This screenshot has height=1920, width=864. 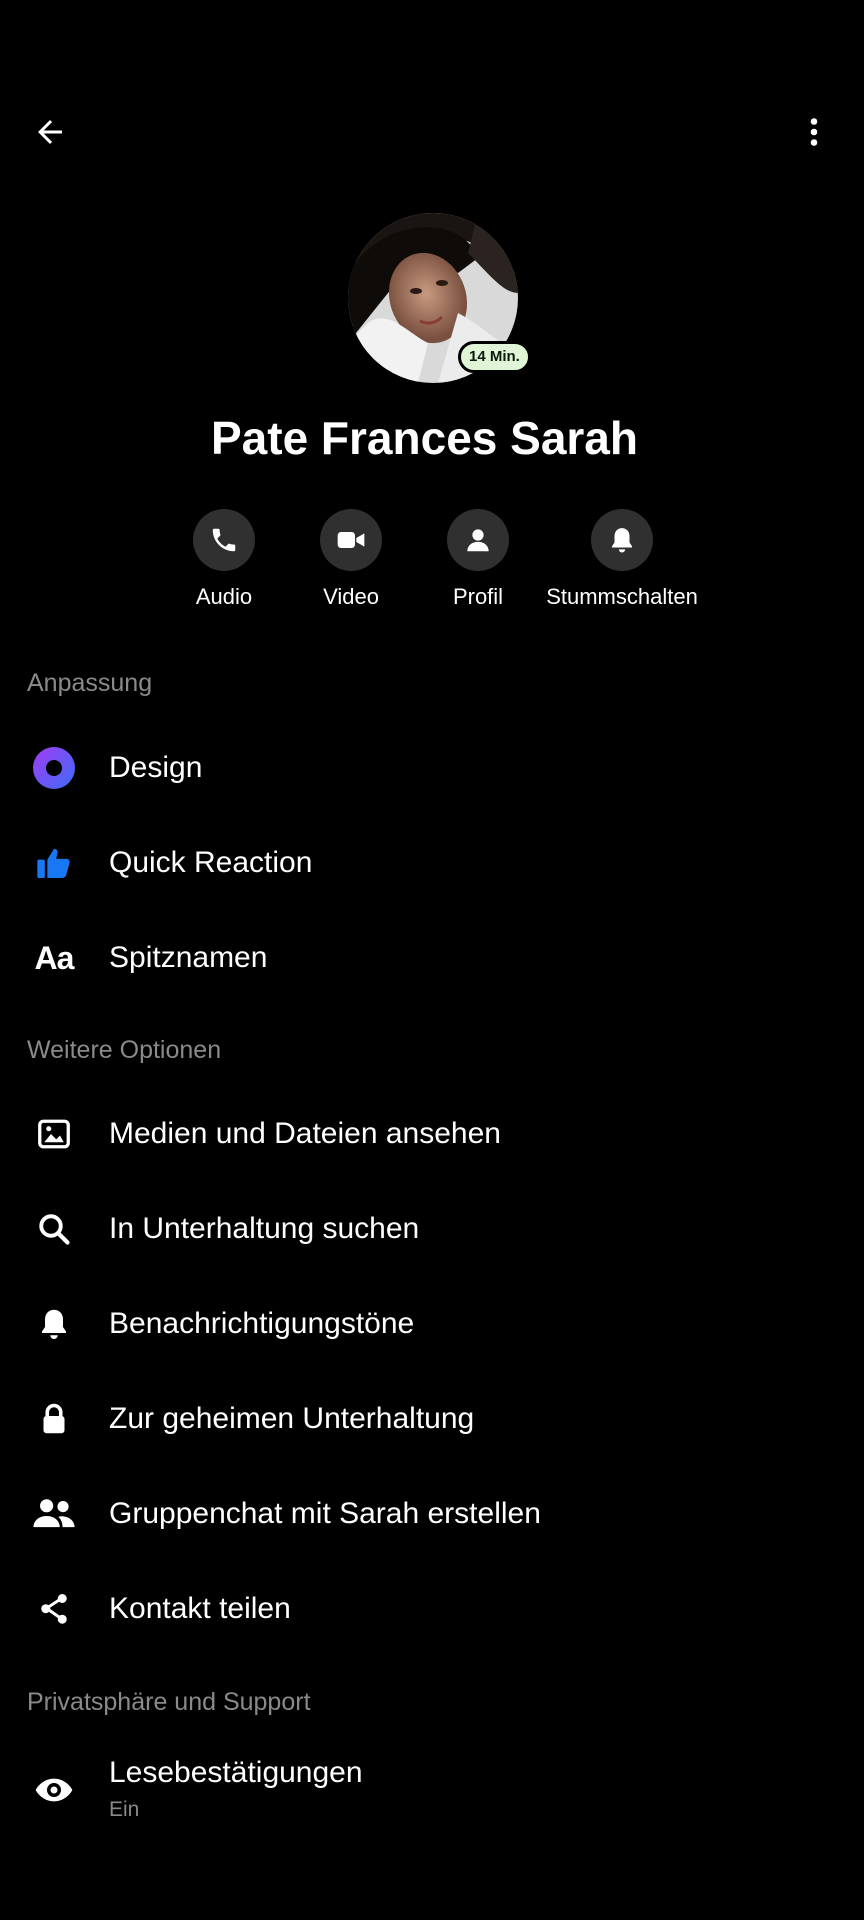 I want to click on mute-label: Stummschalten, so click(x=622, y=596).